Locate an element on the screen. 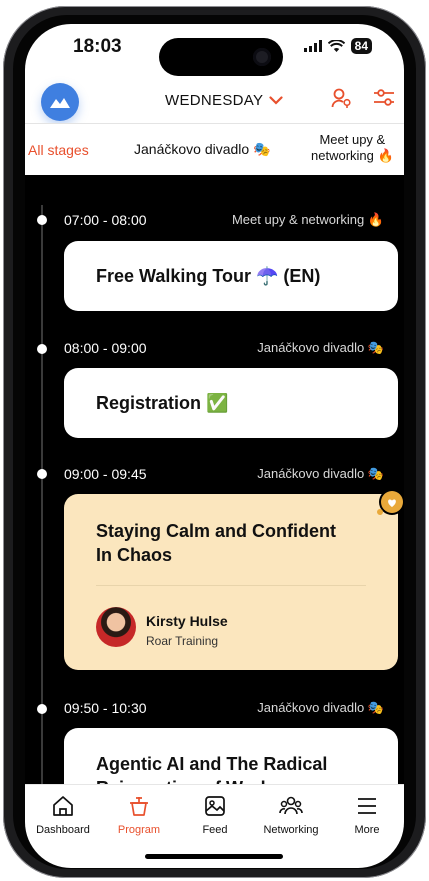  nav-more: More is located at coordinates (366, 815).